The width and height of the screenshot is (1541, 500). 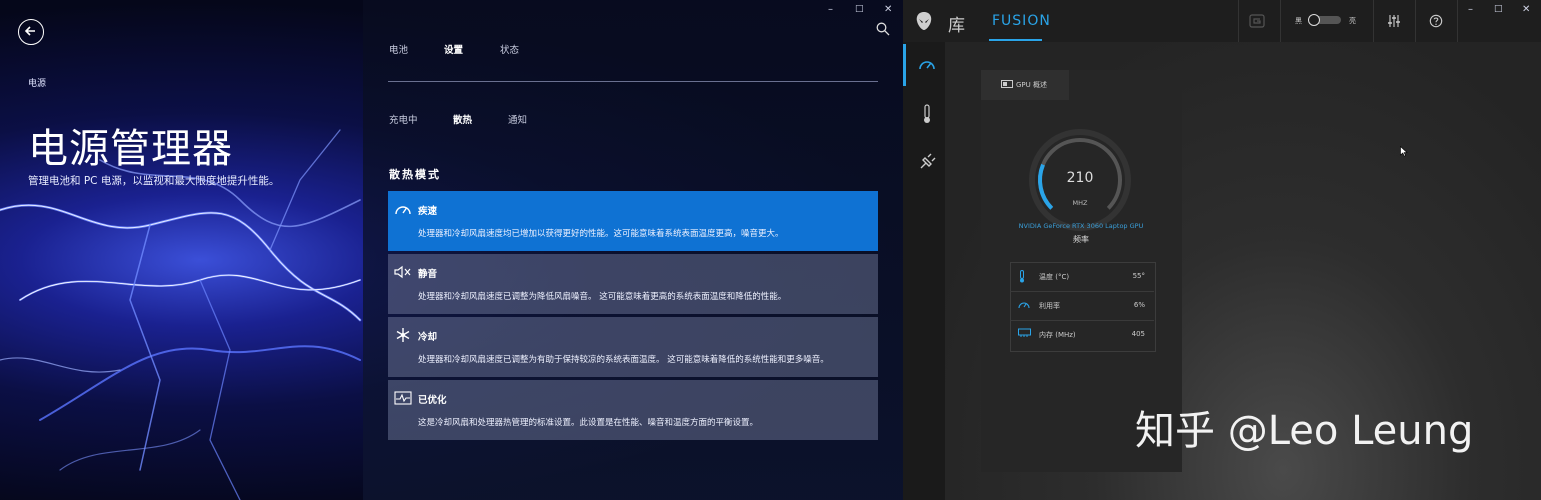 What do you see at coordinates (1031, 85) in the screenshot?
I see `gpu-tab-label: GPU 概述` at bounding box center [1031, 85].